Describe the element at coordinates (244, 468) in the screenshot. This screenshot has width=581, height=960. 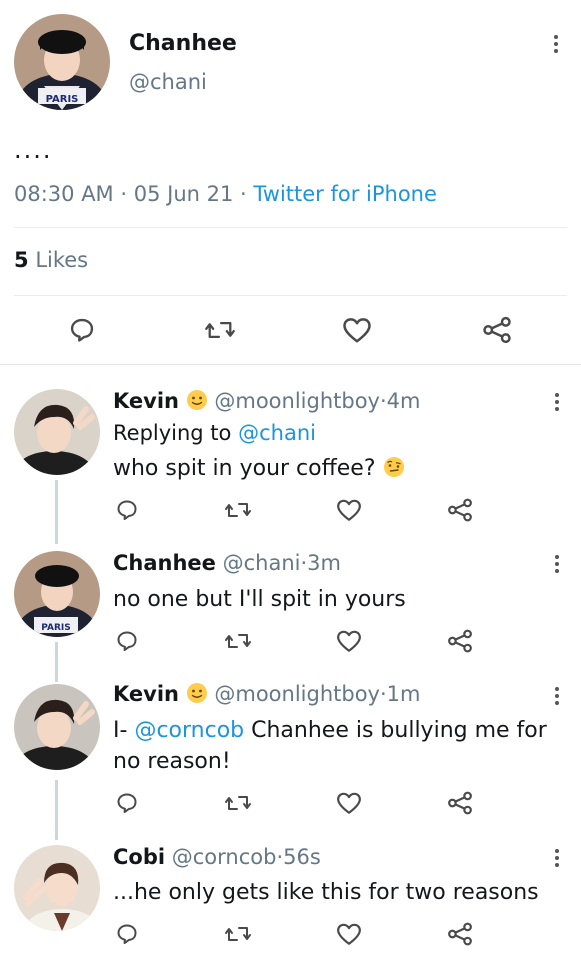
I see `reply-text-content: who spit in your coffee?` at that location.